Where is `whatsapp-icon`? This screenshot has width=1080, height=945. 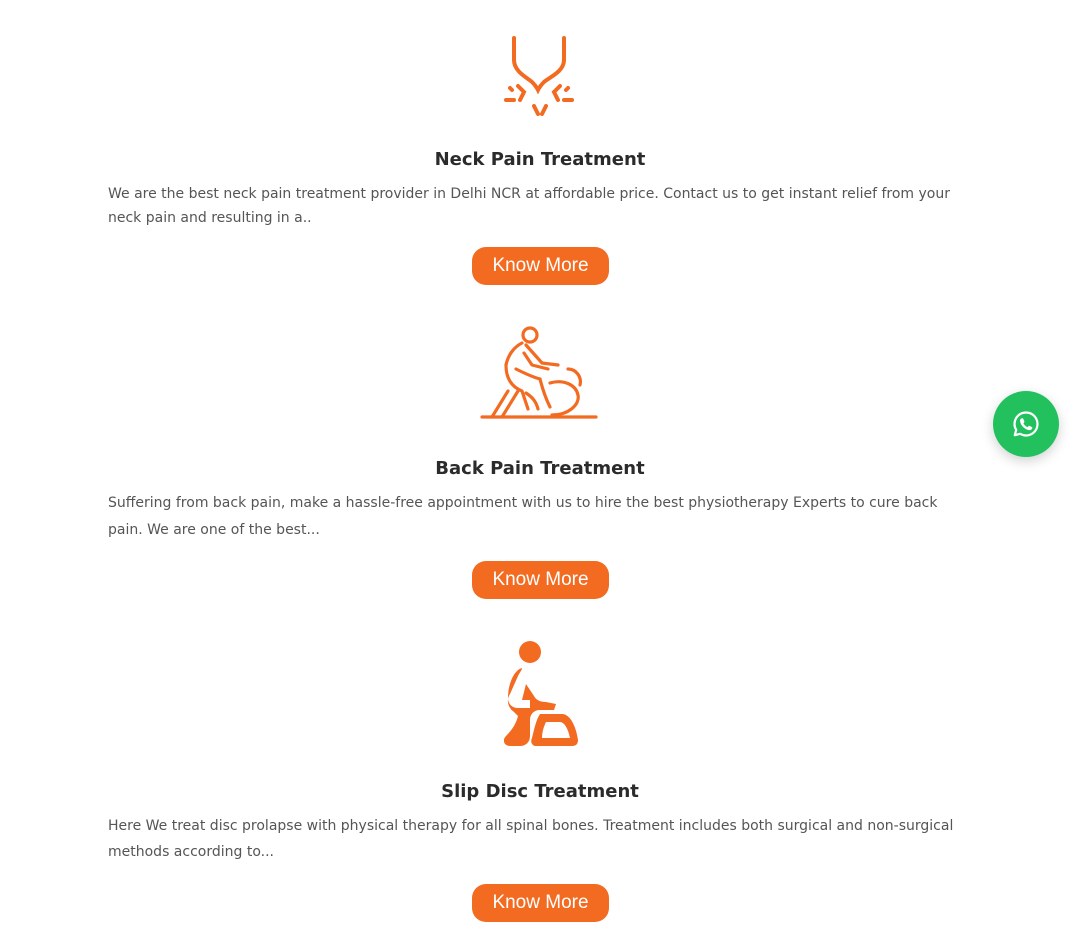 whatsapp-icon is located at coordinates (1026, 424).